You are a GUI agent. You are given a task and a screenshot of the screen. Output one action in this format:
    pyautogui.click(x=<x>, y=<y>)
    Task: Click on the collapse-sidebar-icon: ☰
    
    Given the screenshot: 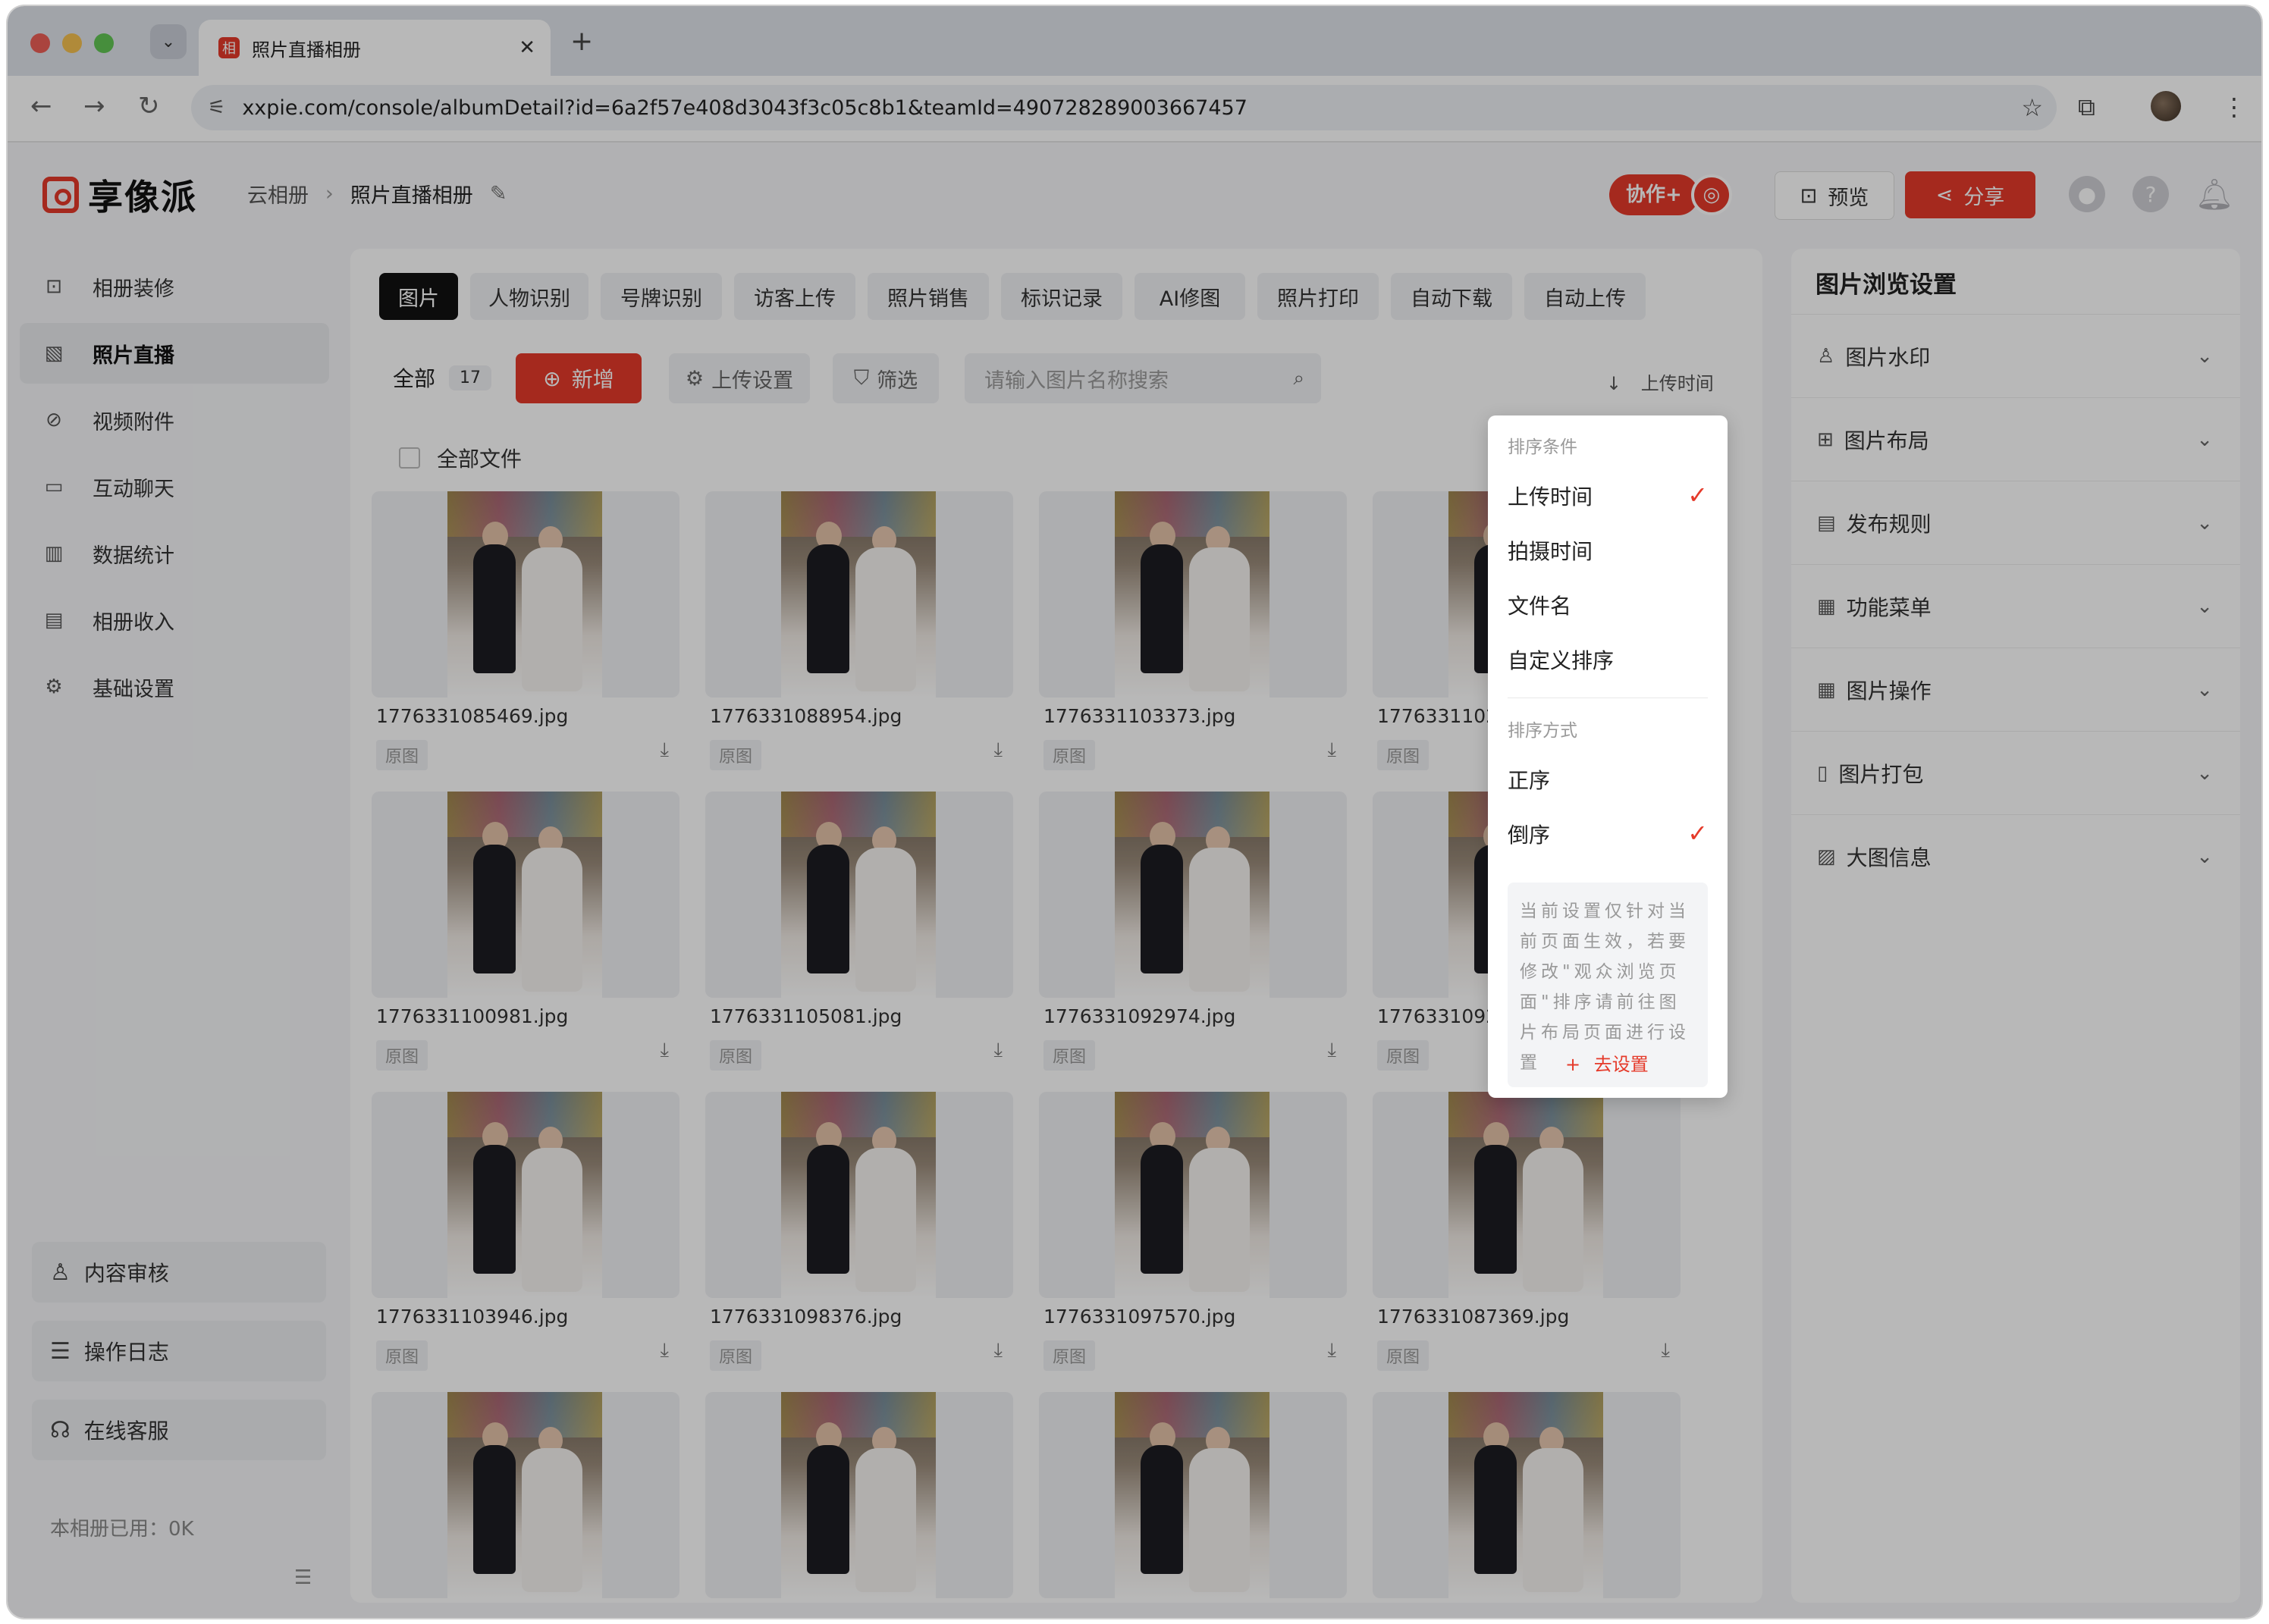 What is the action you would take?
    pyautogui.click(x=303, y=1577)
    